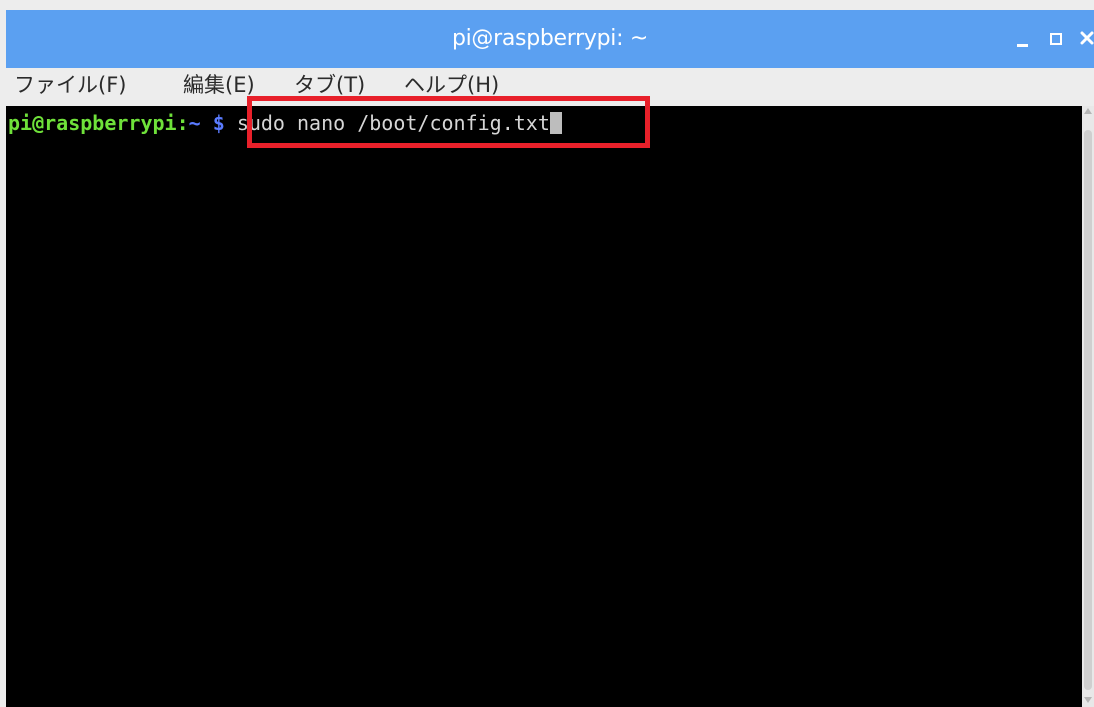 Image resolution: width=1094 pixels, height=707 pixels. I want to click on maximize-icon, so click(1056, 39).